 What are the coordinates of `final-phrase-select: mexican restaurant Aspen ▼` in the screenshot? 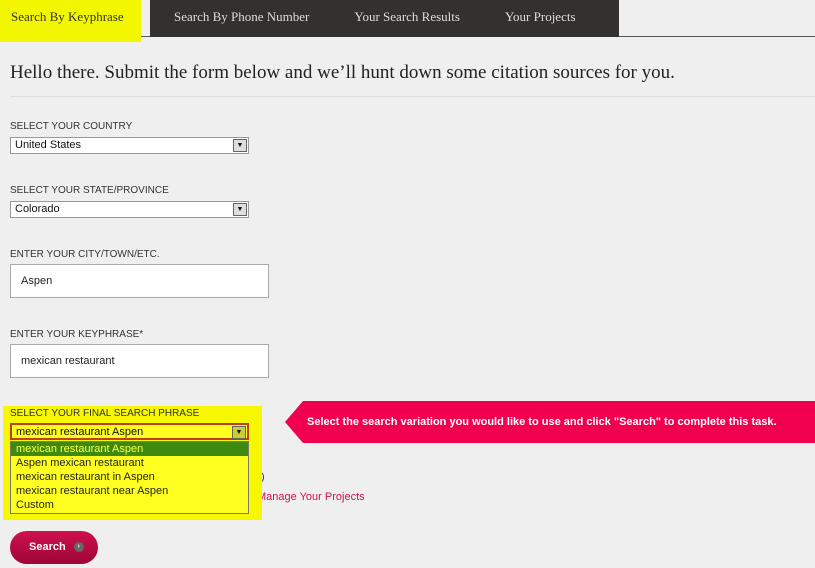 It's located at (129, 431).